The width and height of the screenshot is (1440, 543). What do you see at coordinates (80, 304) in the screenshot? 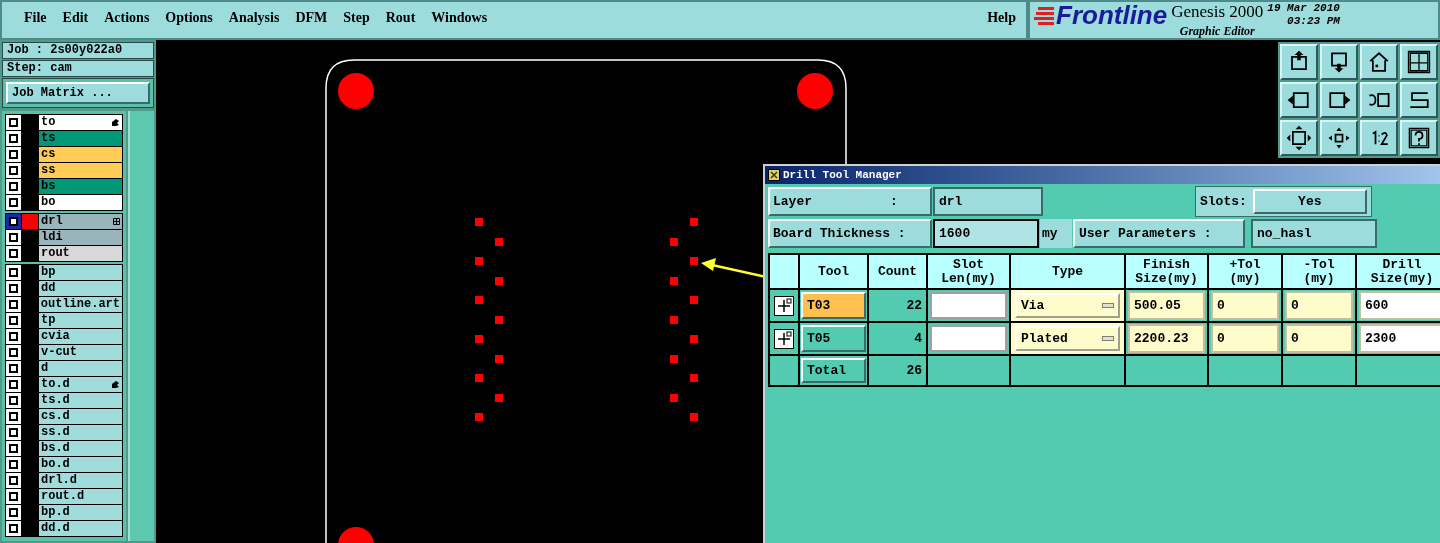
I see `layer-row: outline.art` at bounding box center [80, 304].